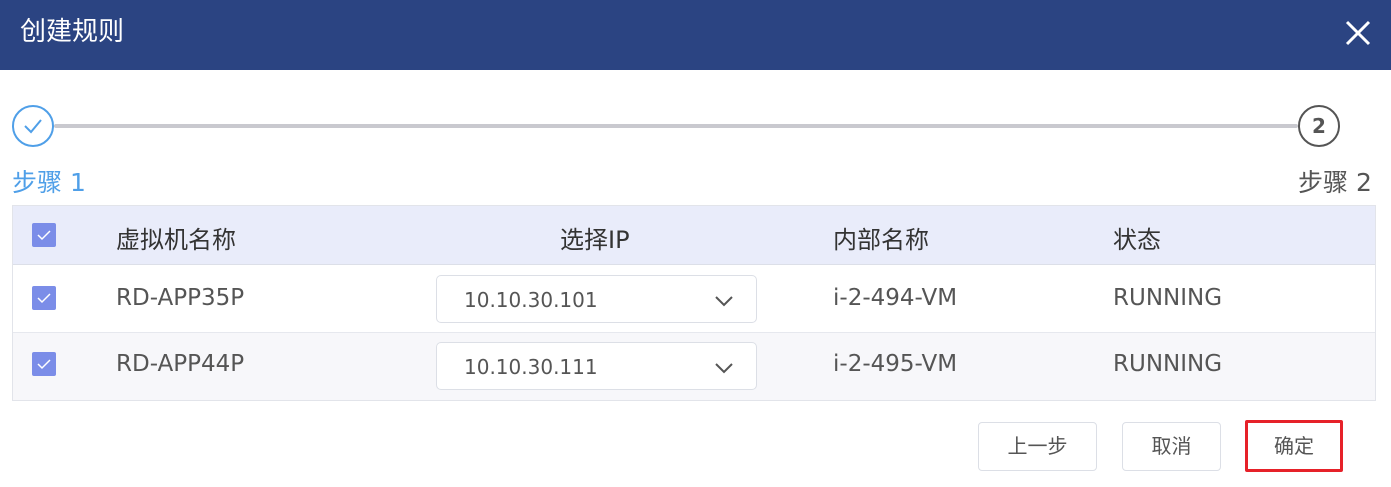 The height and width of the screenshot is (487, 1391). What do you see at coordinates (1171, 446) in the screenshot?
I see `cancel-button: 取消` at bounding box center [1171, 446].